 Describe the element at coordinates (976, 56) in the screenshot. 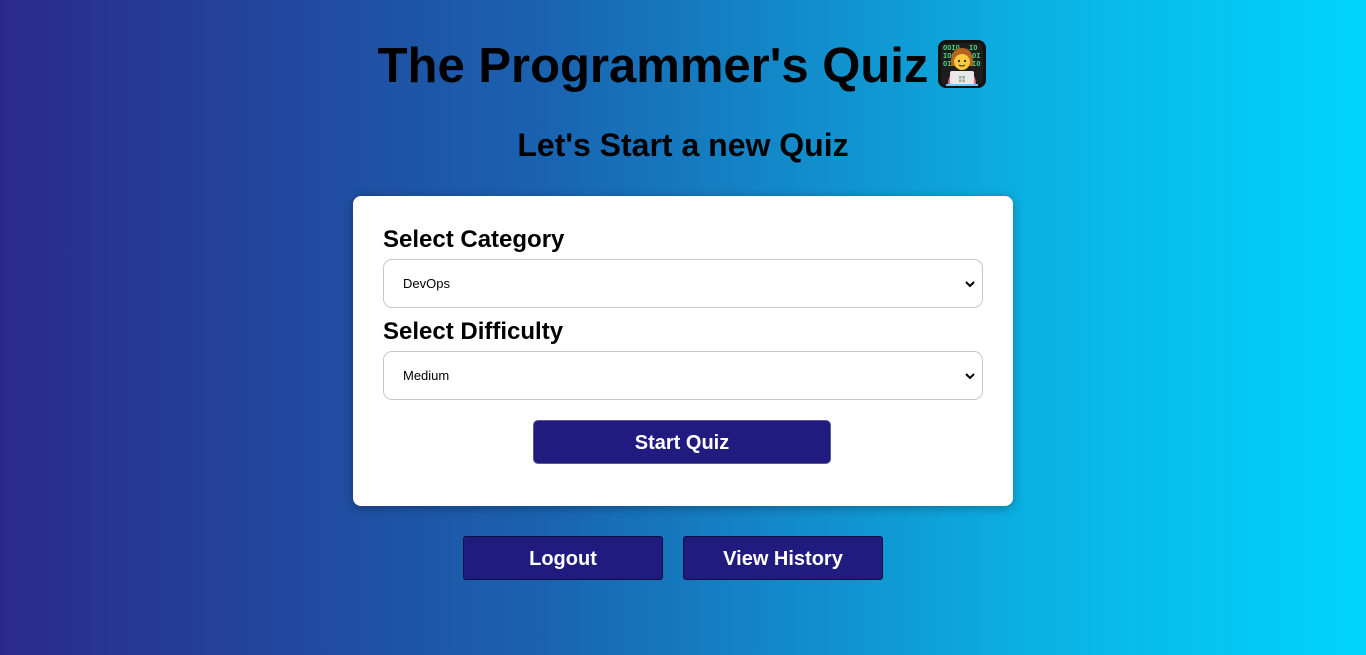

I see `svg-text: OI` at that location.